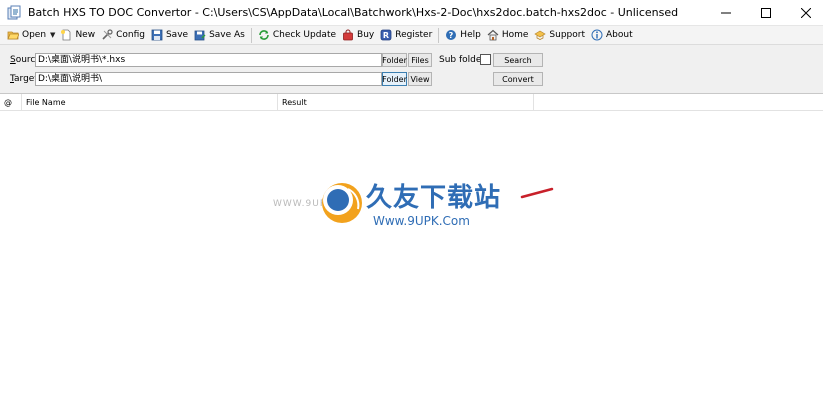  What do you see at coordinates (11, 102) in the screenshot?
I see `column-header-status: @` at bounding box center [11, 102].